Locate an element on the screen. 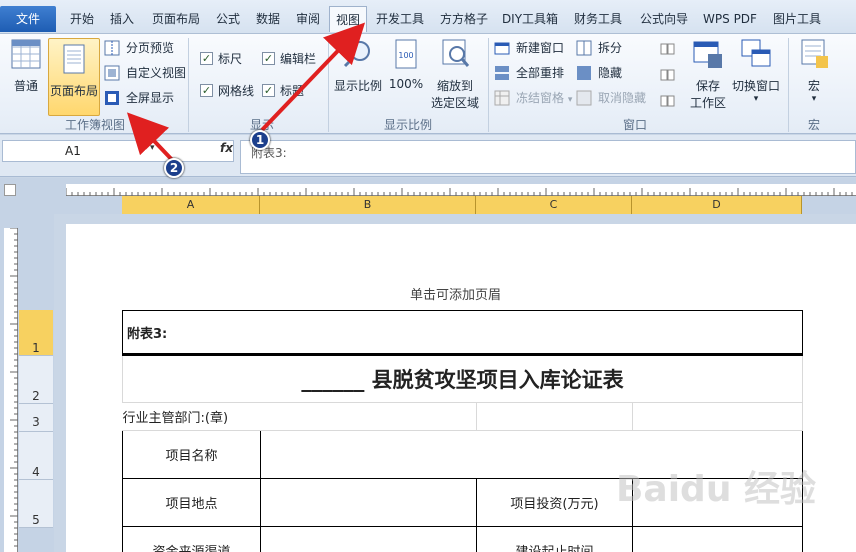 The height and width of the screenshot is (552, 856). annotation-badge-2: 2 is located at coordinates (174, 168).